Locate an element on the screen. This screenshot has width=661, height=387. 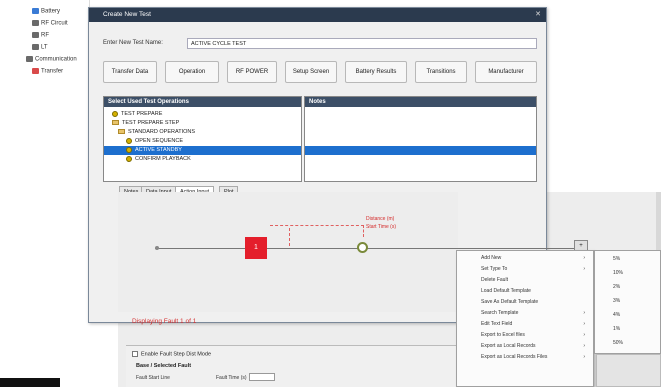
notes-row-selected is located at coordinates (420, 150).